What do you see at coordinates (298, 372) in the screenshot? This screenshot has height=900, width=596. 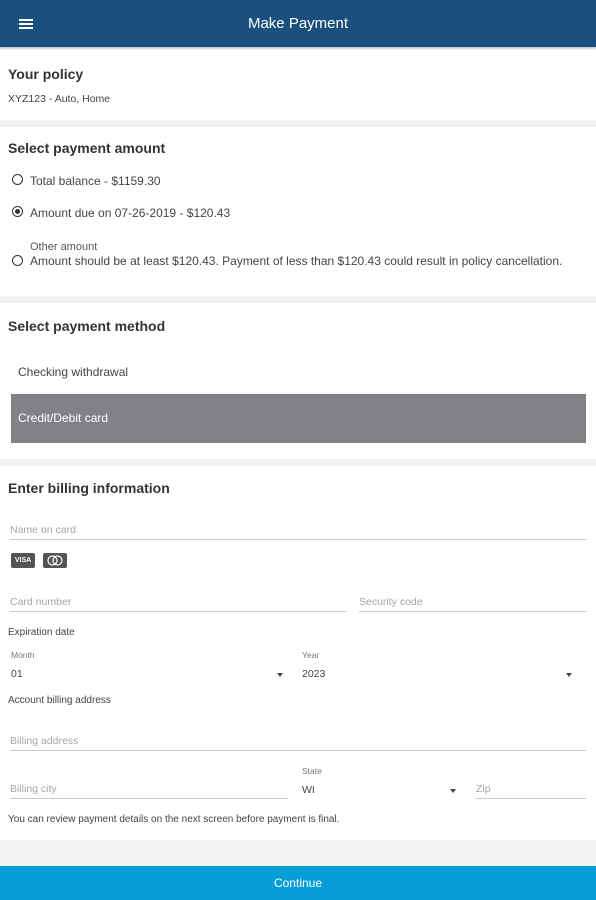 I see `checking-withdrawal-option: Checking withdrawal` at bounding box center [298, 372].